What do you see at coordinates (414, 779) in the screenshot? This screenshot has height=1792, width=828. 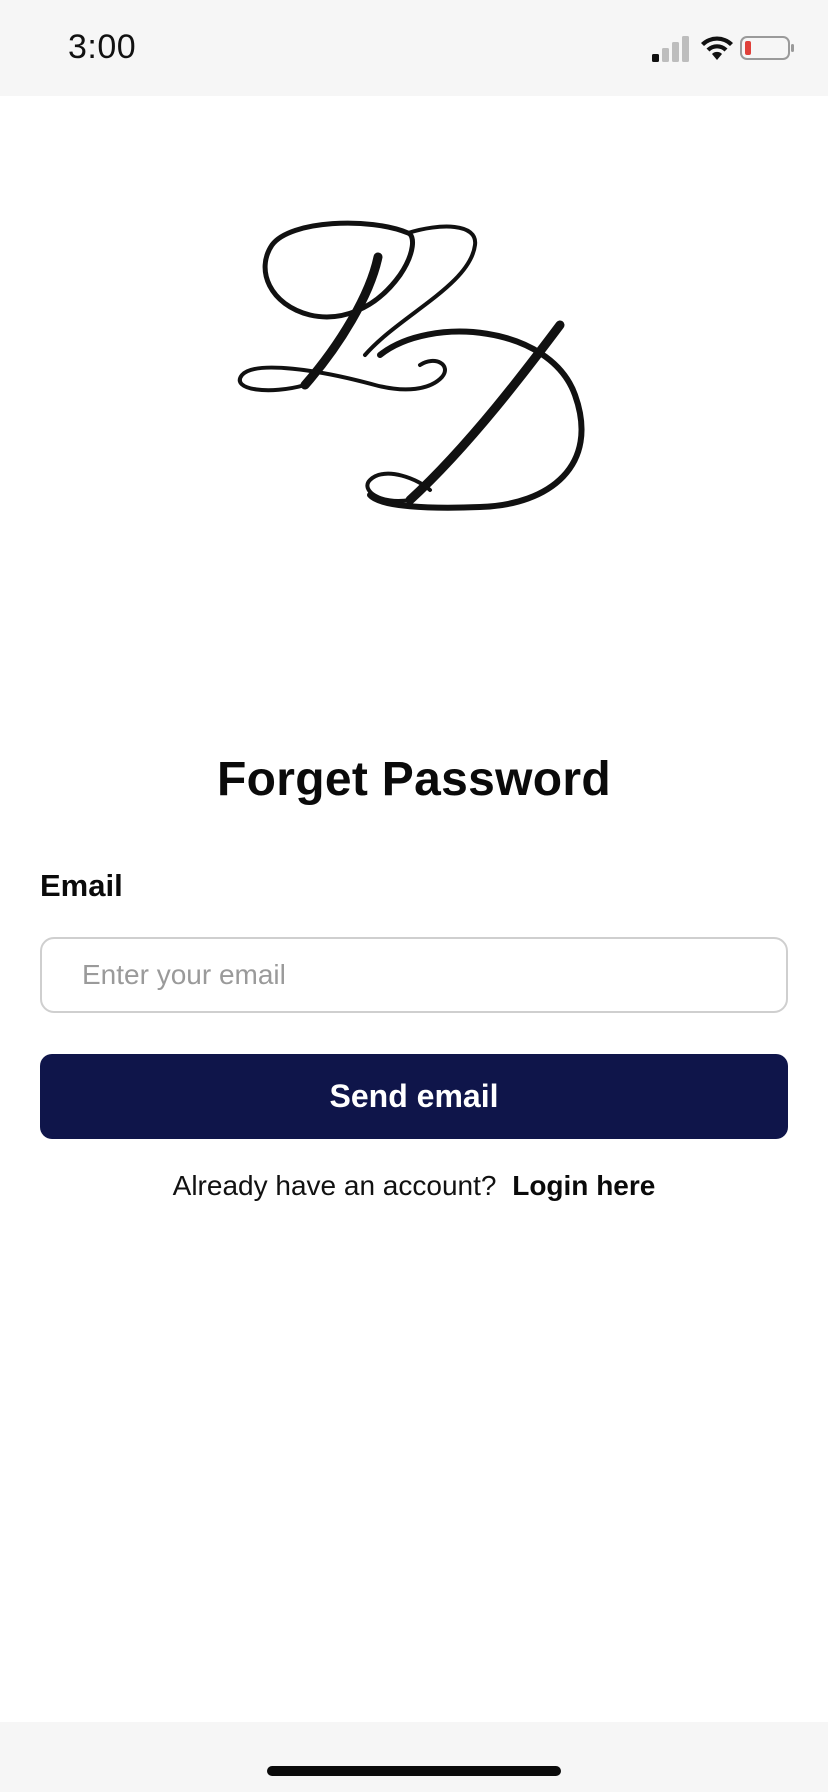 I see `page-title: Forget Password` at bounding box center [414, 779].